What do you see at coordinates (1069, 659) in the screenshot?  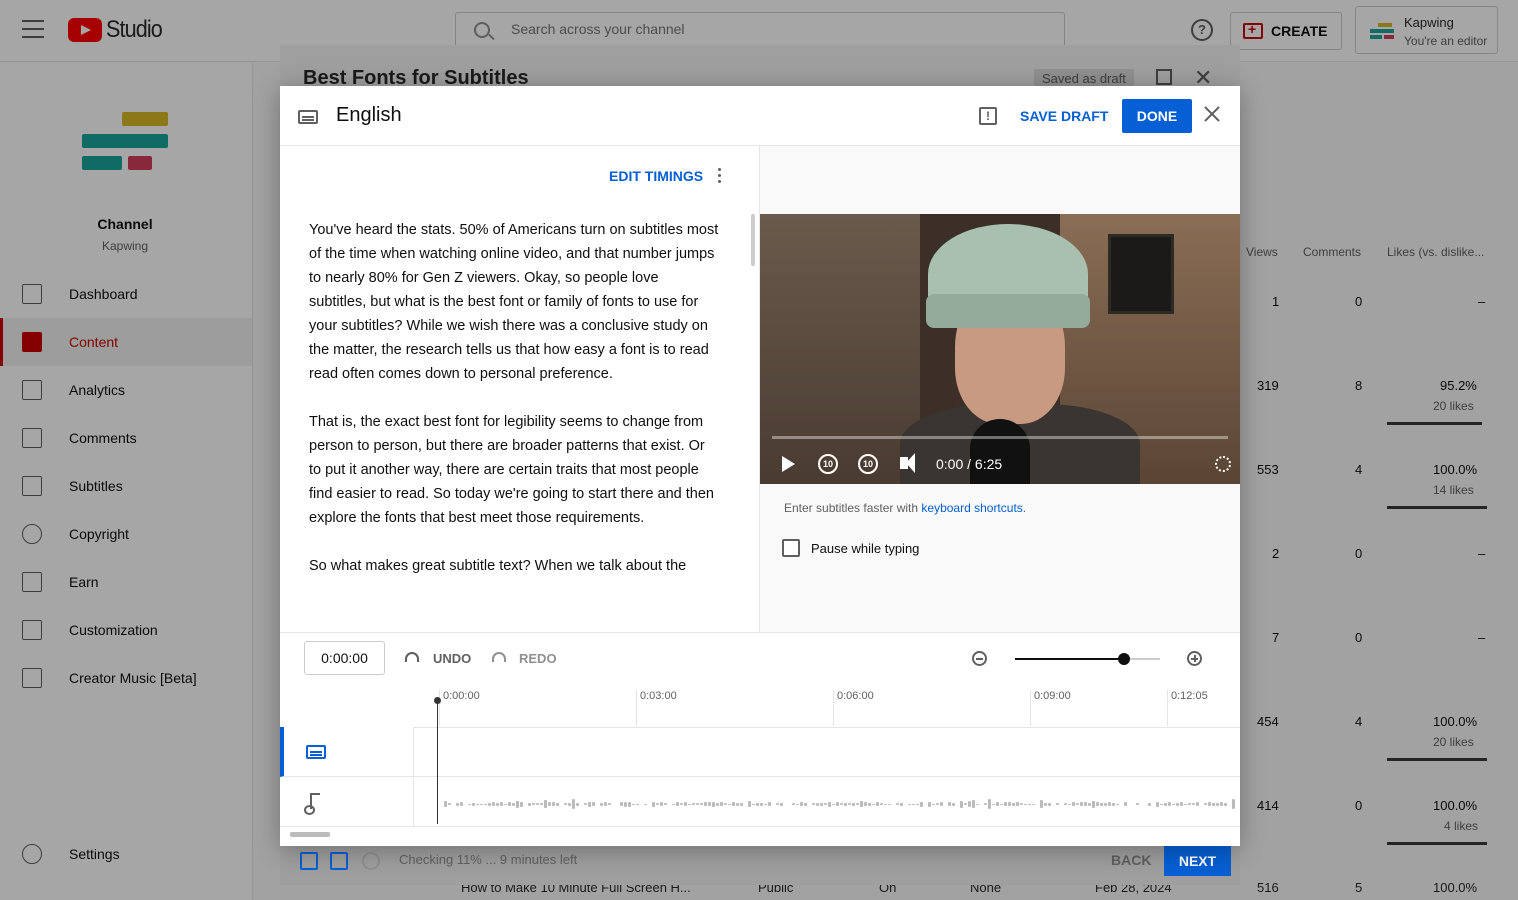 I see `zoom-slider-fill` at bounding box center [1069, 659].